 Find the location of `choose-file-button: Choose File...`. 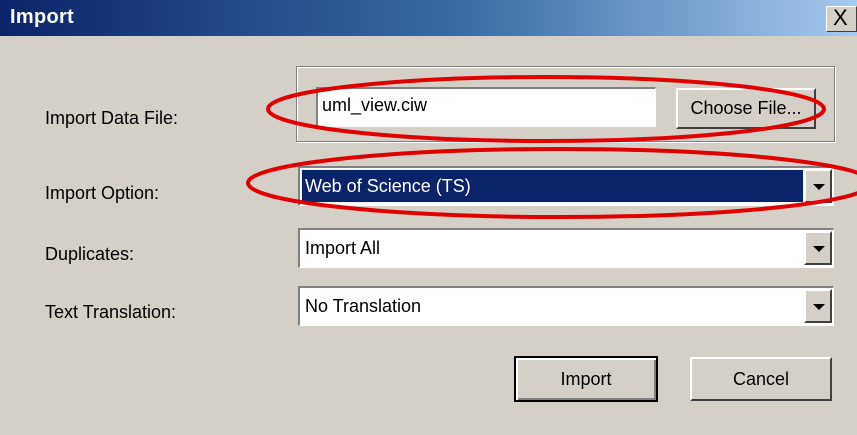

choose-file-button: Choose File... is located at coordinates (746, 108).